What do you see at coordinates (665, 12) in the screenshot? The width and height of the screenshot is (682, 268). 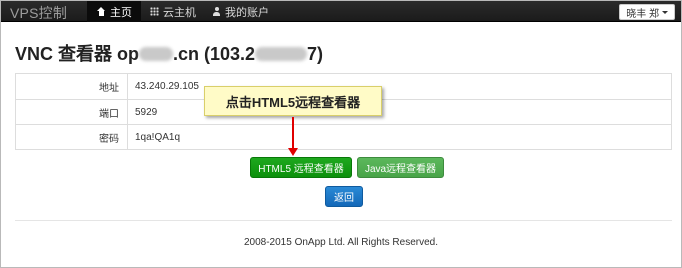 I see `chevron-down-icon` at bounding box center [665, 12].